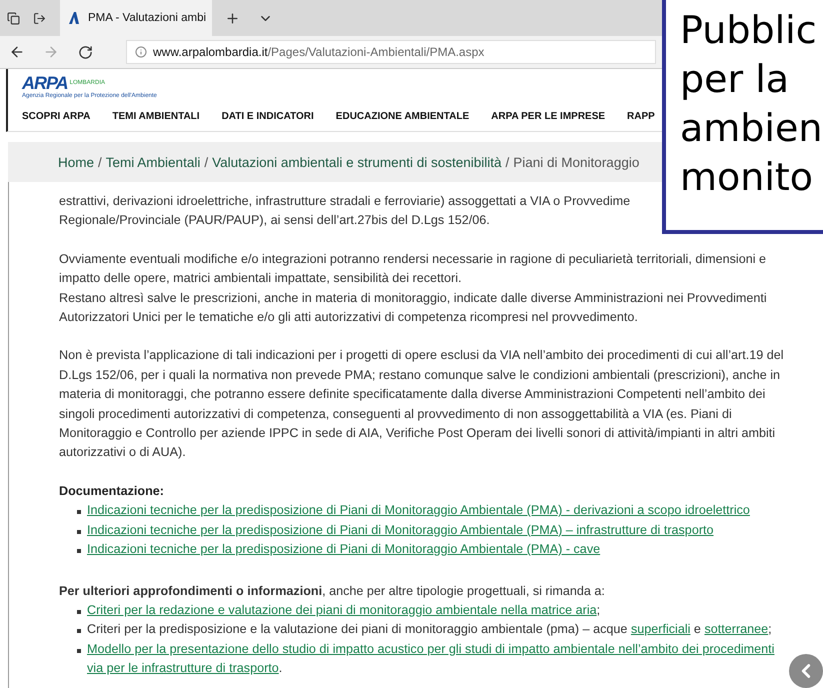  What do you see at coordinates (403, 116) in the screenshot?
I see `nav-item: EDUCAZIONE AMBIENTALE` at bounding box center [403, 116].